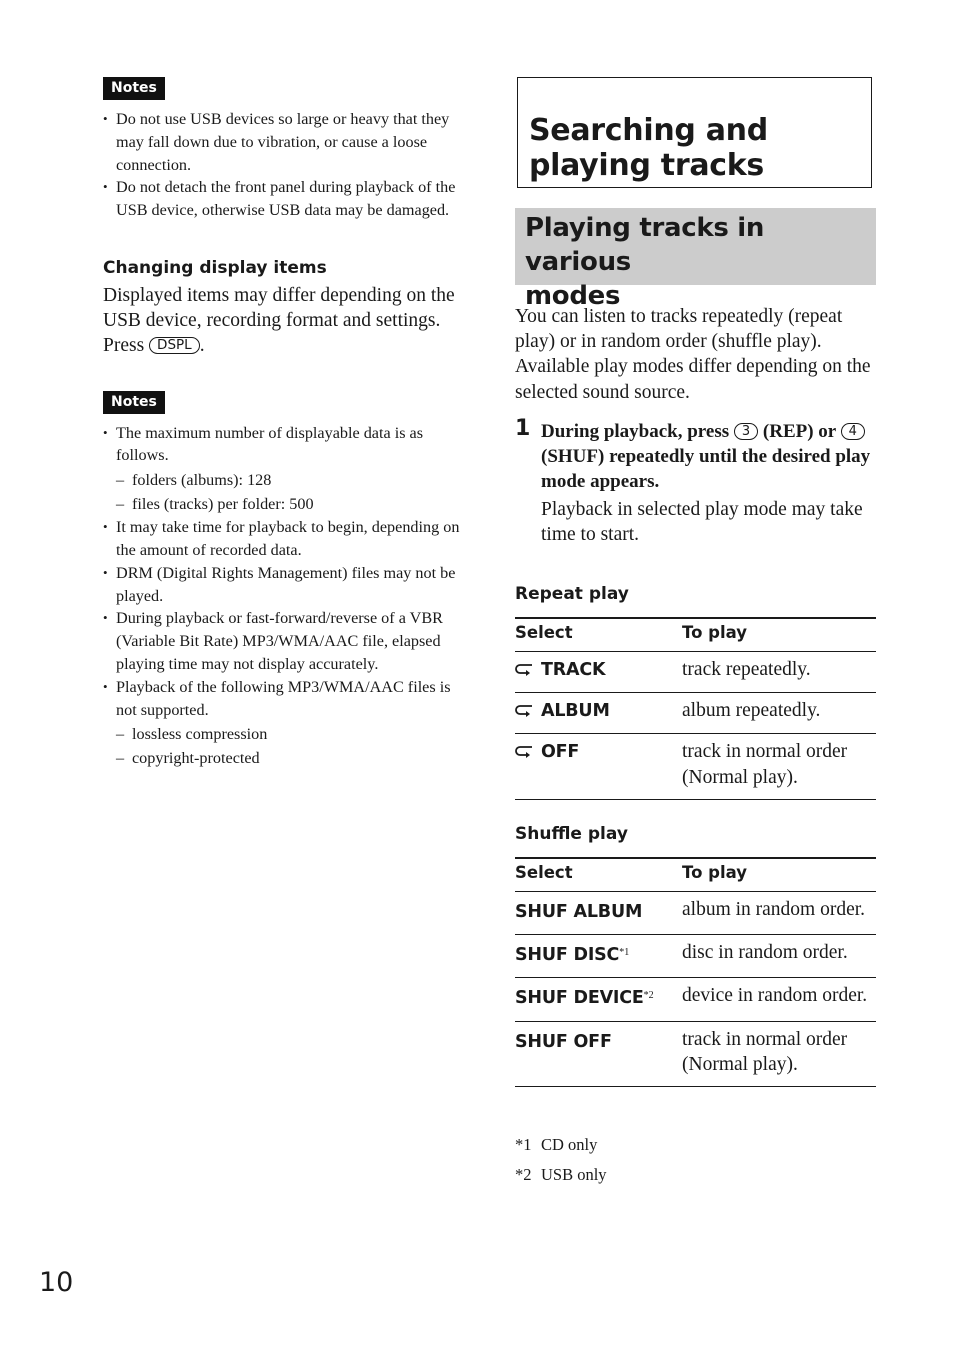 This screenshot has width=954, height=1352. What do you see at coordinates (523, 1174) in the screenshot?
I see `footnote-mark: *2` at bounding box center [523, 1174].